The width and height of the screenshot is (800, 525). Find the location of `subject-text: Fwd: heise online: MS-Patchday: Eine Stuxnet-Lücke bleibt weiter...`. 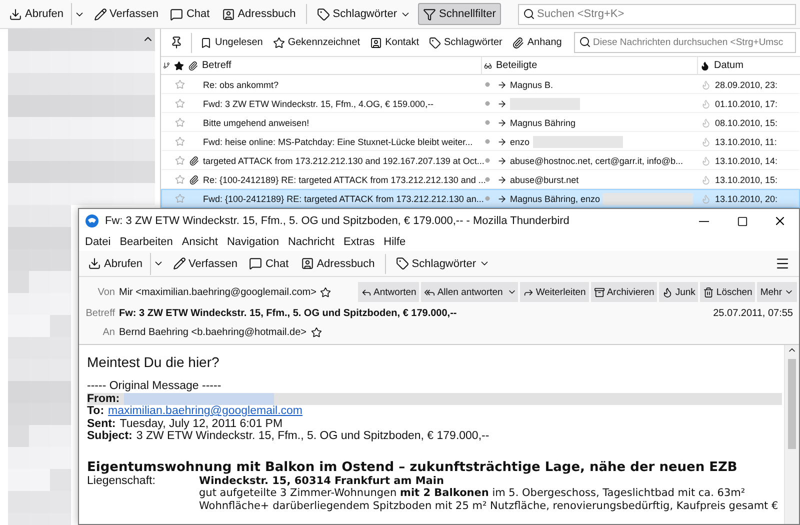

subject-text: Fwd: heise online: MS-Patchday: Eine Stuxnet-Lücke bleibt weiter... is located at coordinates (338, 141).